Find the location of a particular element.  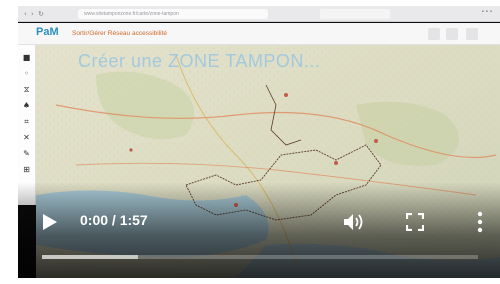

browser-nav-icons: ‹ › ↻ is located at coordinates (34, 14).